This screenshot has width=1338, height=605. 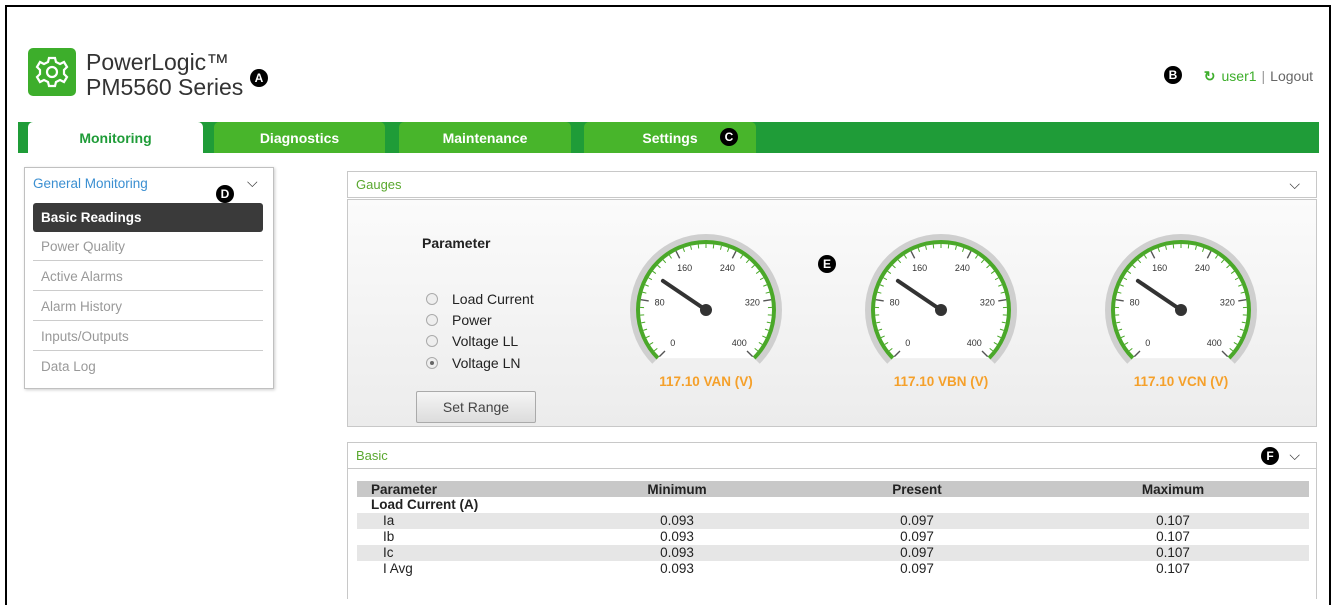 What do you see at coordinates (148, 366) in the screenshot?
I see `sidebar-item-data-log: Data Log` at bounding box center [148, 366].